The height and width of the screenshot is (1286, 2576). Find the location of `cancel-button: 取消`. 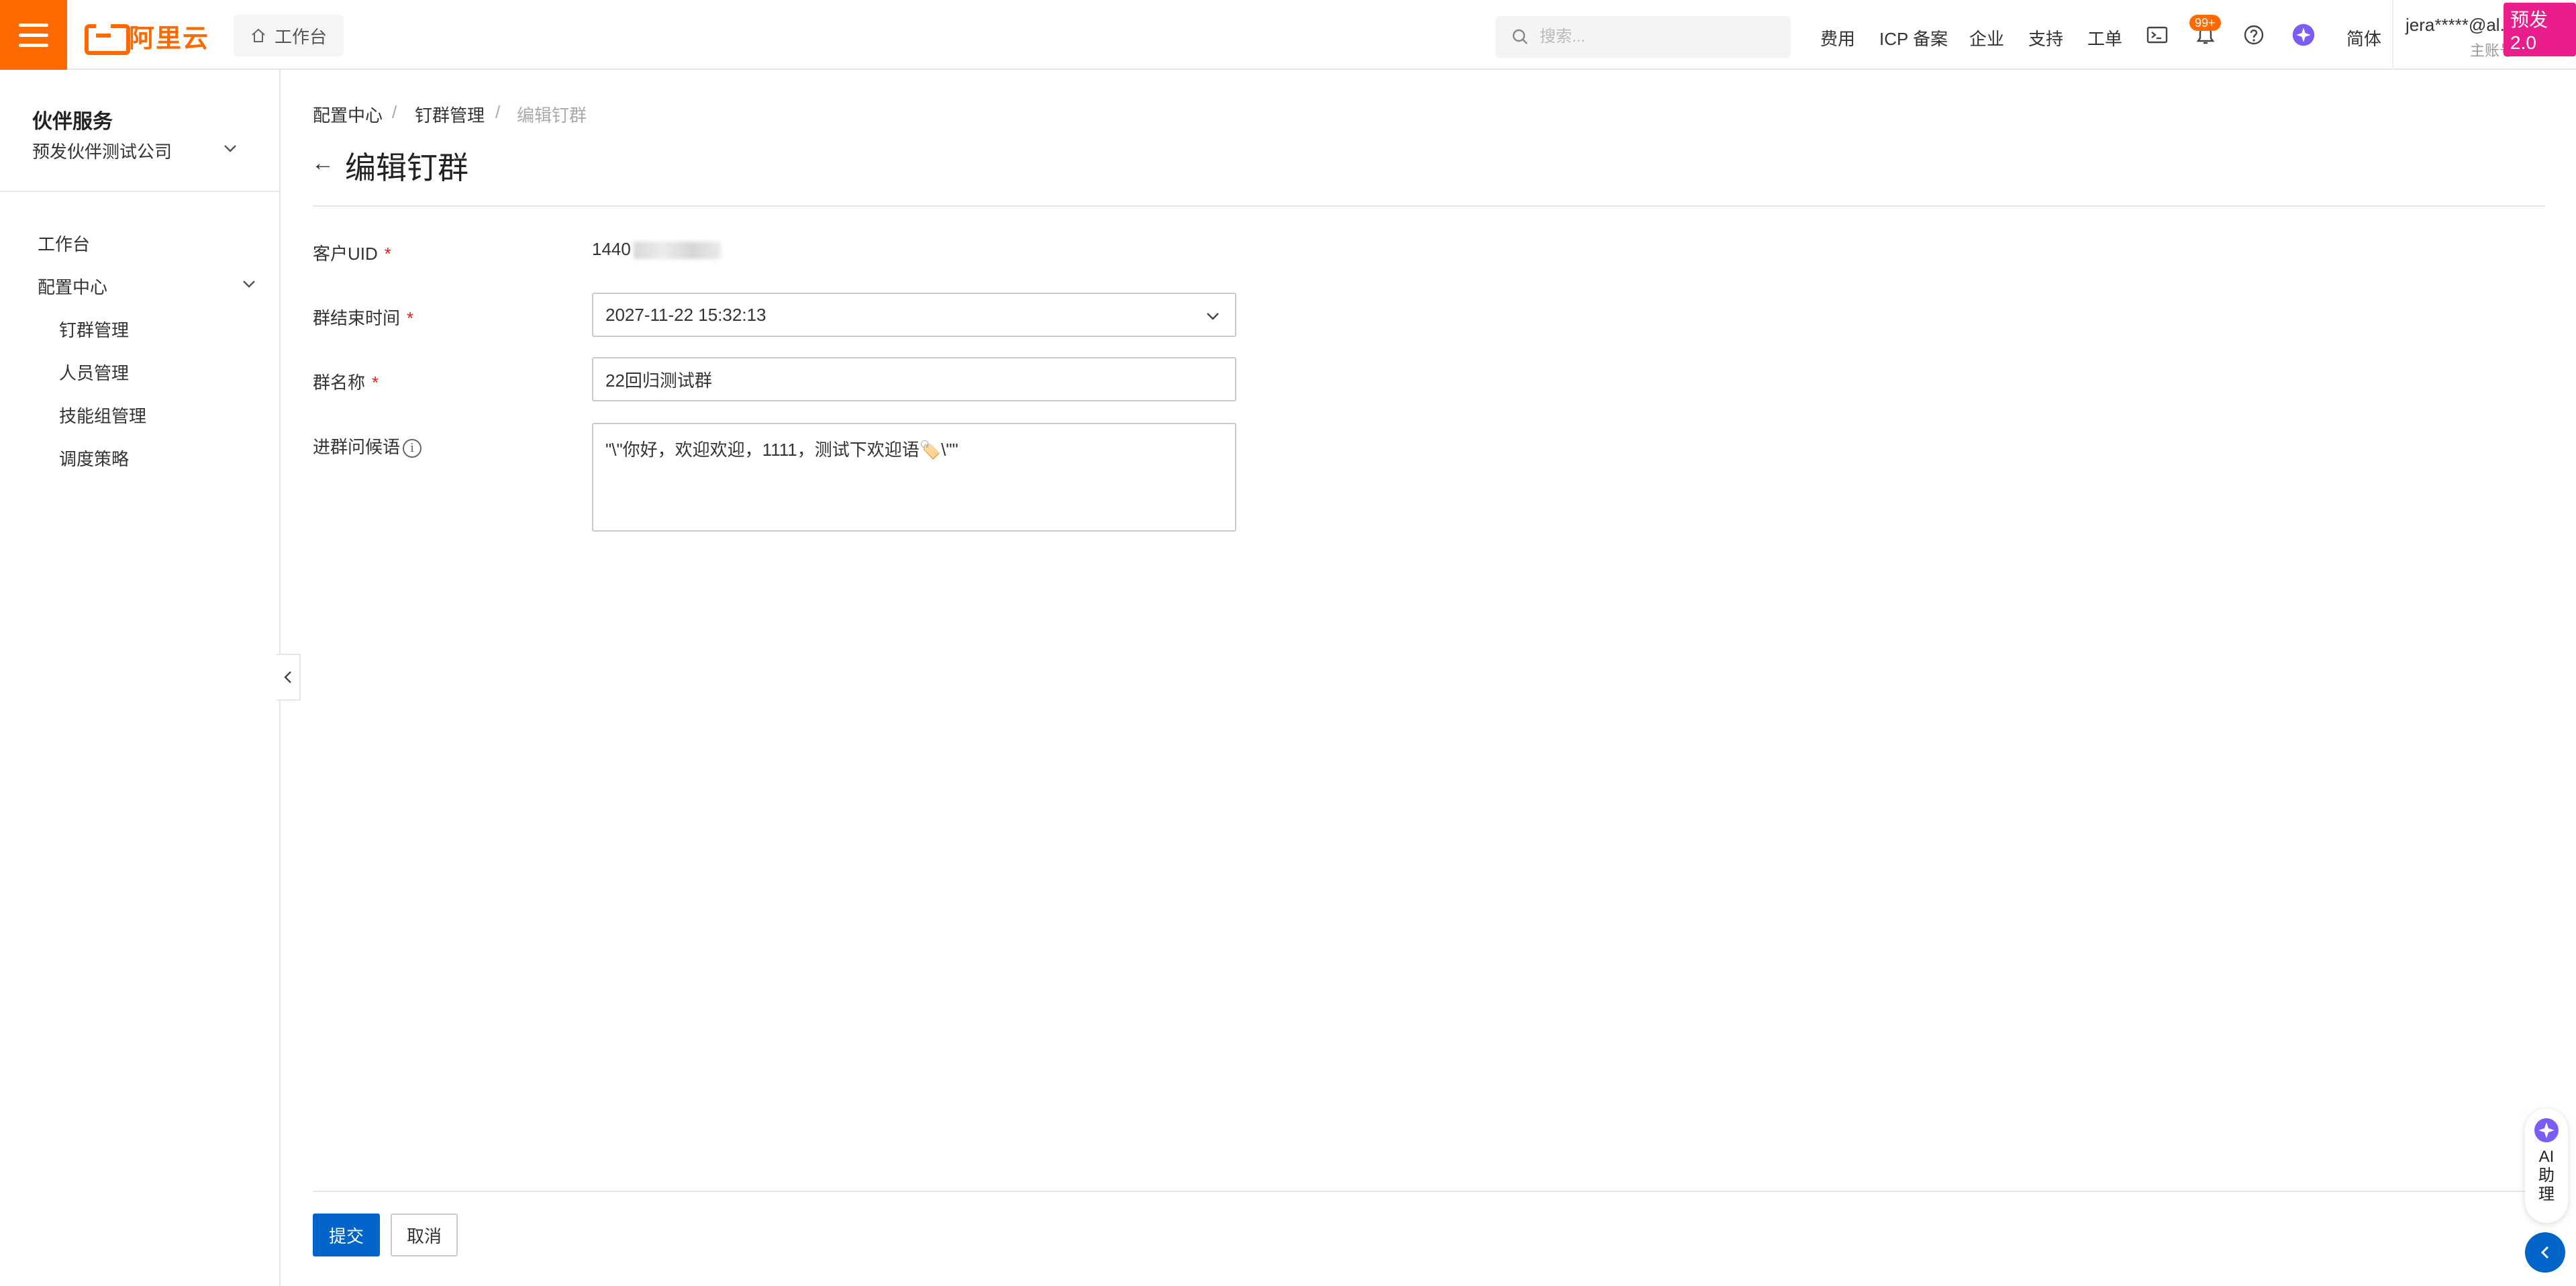

cancel-button: 取消 is located at coordinates (424, 1235).